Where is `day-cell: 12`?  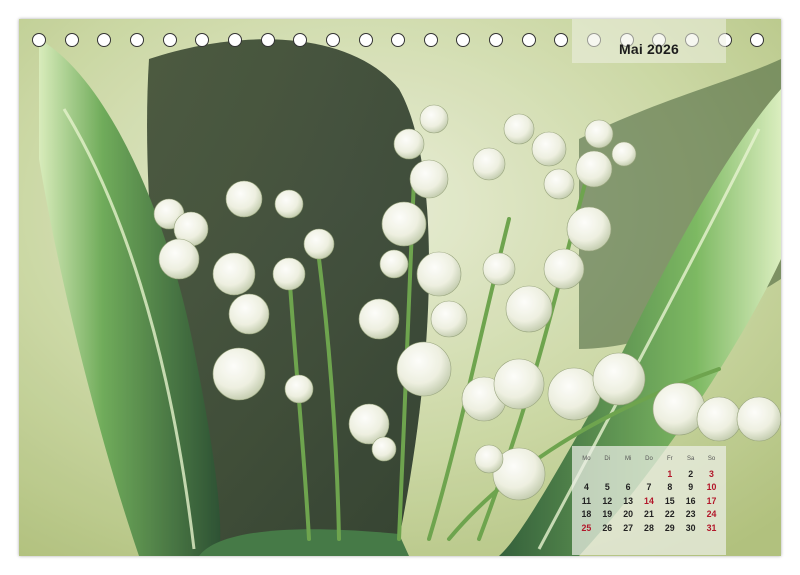
day-cell: 12 is located at coordinates (607, 500).